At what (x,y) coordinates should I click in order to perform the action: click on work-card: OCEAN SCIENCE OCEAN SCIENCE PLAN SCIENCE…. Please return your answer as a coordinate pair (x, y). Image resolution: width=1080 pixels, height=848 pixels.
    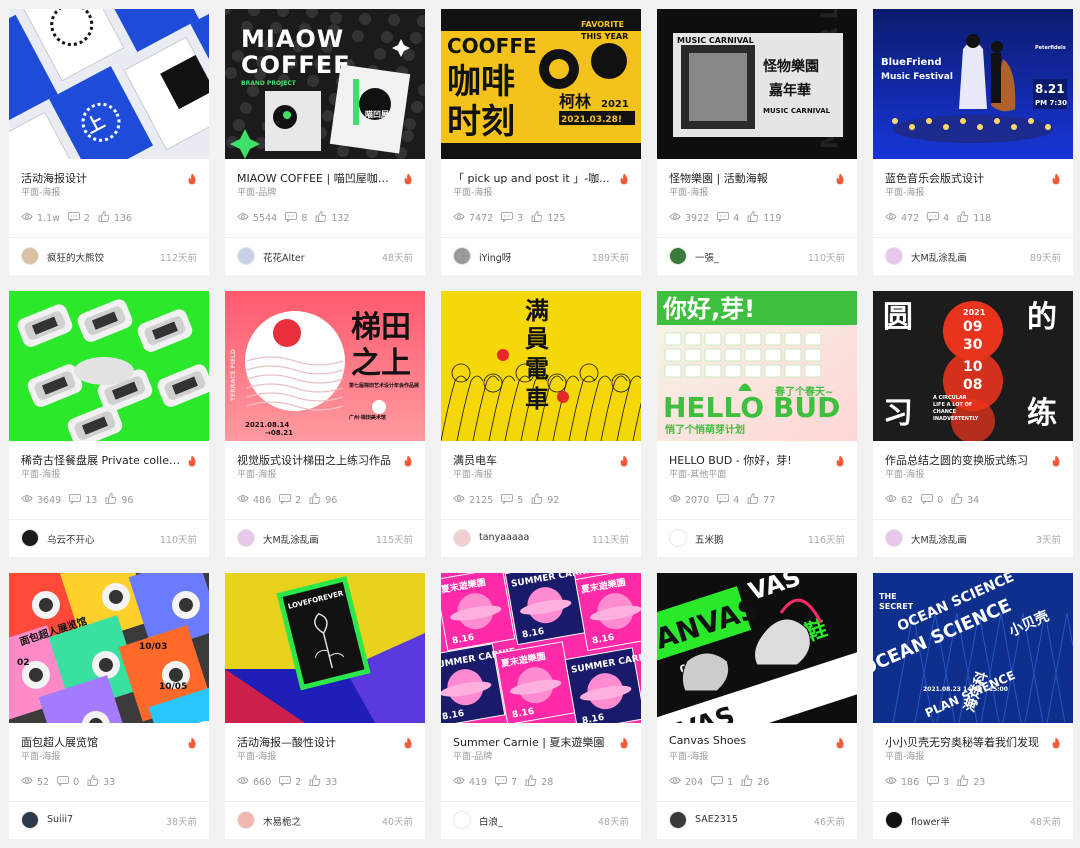
    Looking at the image, I should click on (973, 706).